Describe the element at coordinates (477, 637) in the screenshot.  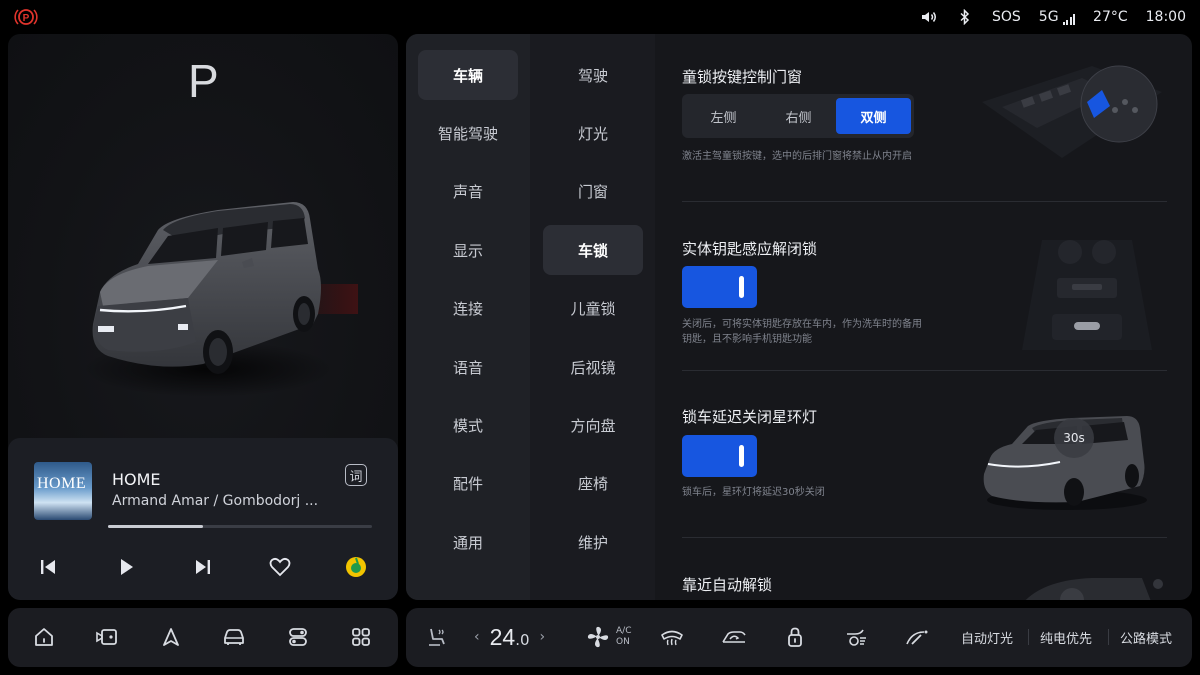
I see `temp-decrease-button: ‹` at that location.